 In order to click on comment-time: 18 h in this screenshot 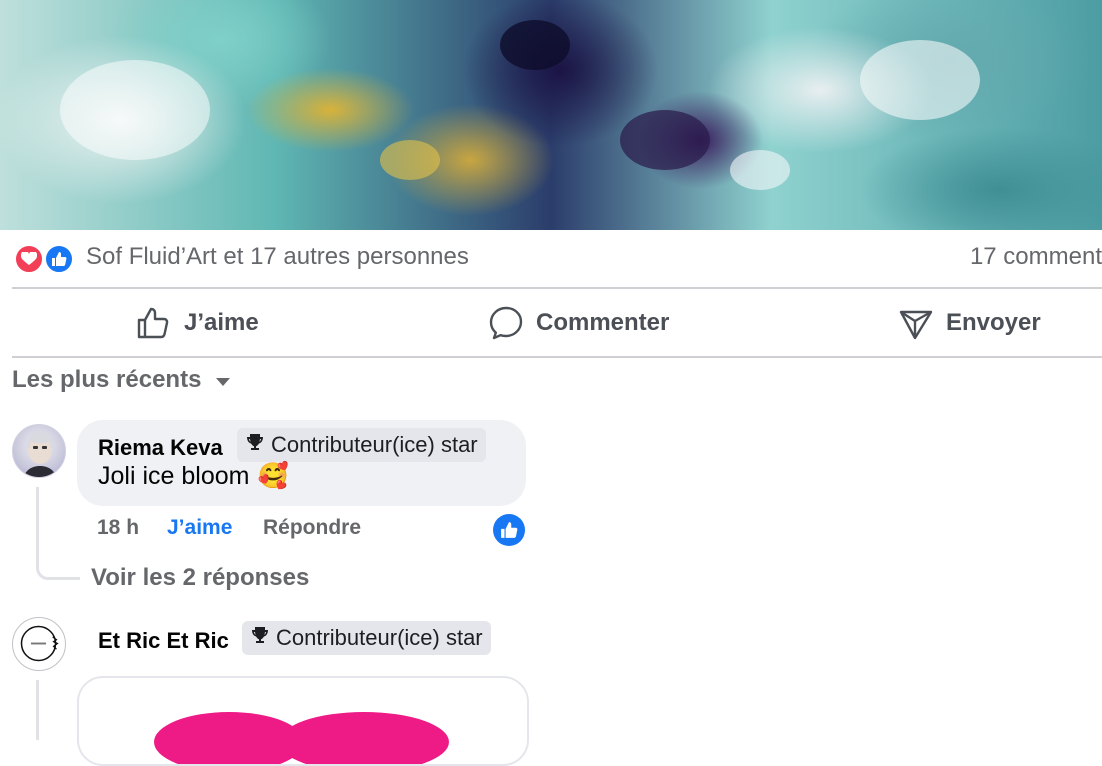, I will do `click(118, 528)`.